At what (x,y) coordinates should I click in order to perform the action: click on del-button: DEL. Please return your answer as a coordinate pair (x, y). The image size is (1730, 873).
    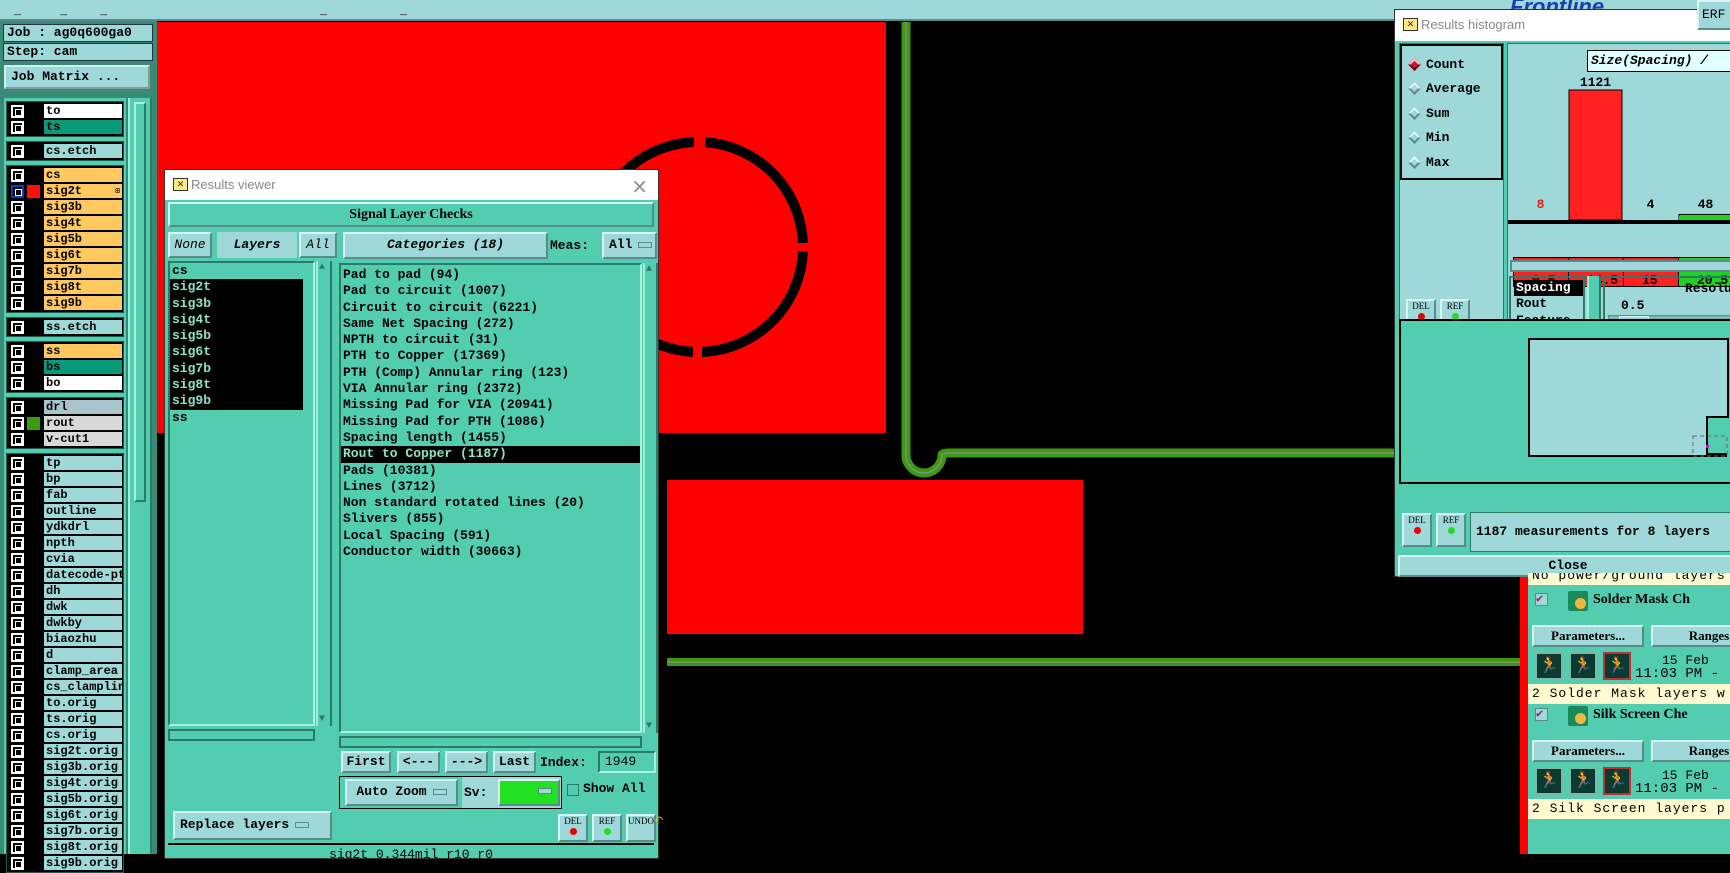
    Looking at the image, I should click on (1417, 530).